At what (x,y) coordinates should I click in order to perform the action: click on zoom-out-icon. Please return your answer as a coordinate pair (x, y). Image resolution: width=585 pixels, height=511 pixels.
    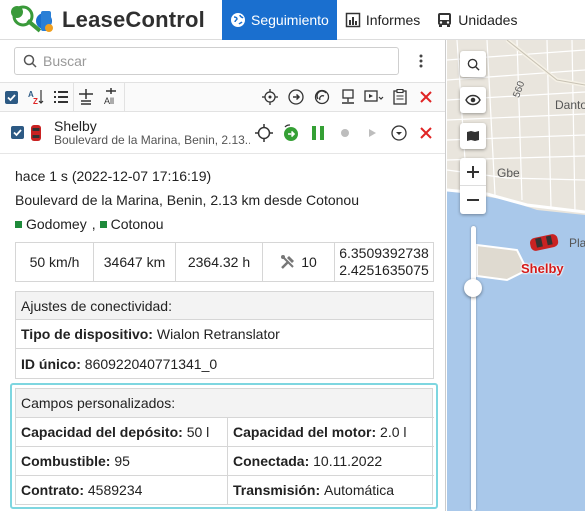
    Looking at the image, I should click on (473, 200).